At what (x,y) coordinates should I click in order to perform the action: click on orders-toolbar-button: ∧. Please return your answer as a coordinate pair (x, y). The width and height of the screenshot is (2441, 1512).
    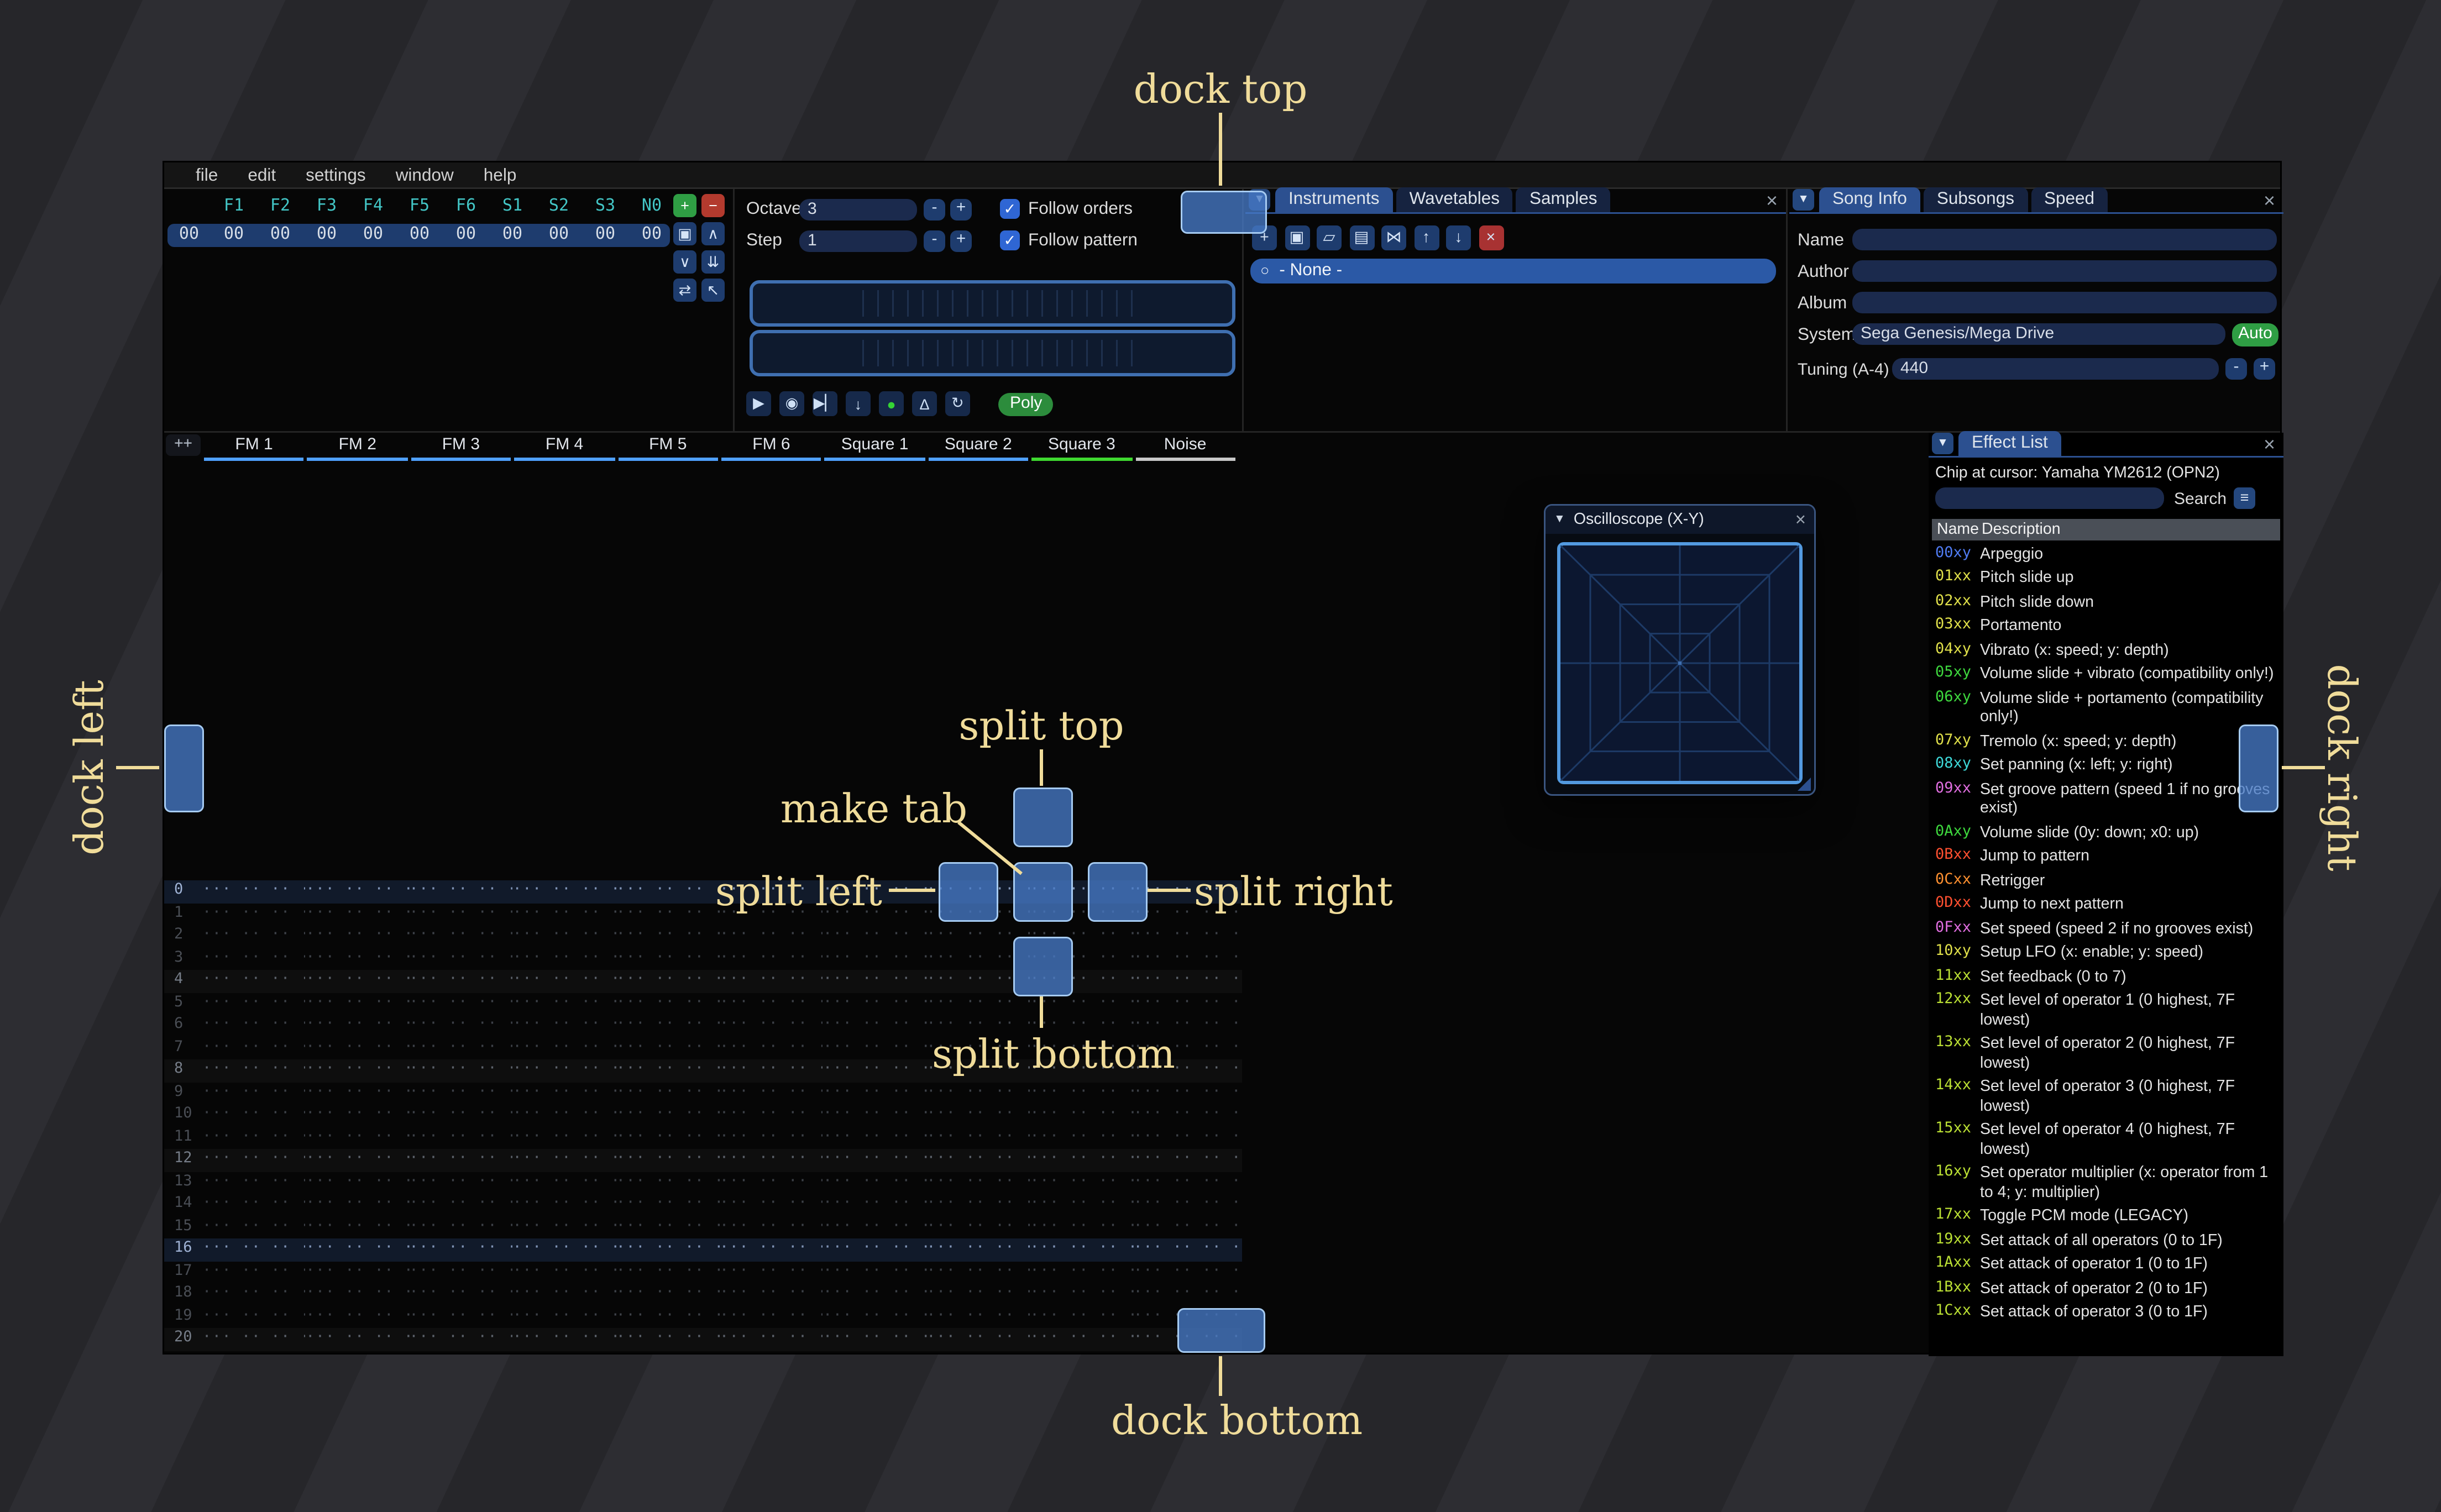
    Looking at the image, I should click on (713, 234).